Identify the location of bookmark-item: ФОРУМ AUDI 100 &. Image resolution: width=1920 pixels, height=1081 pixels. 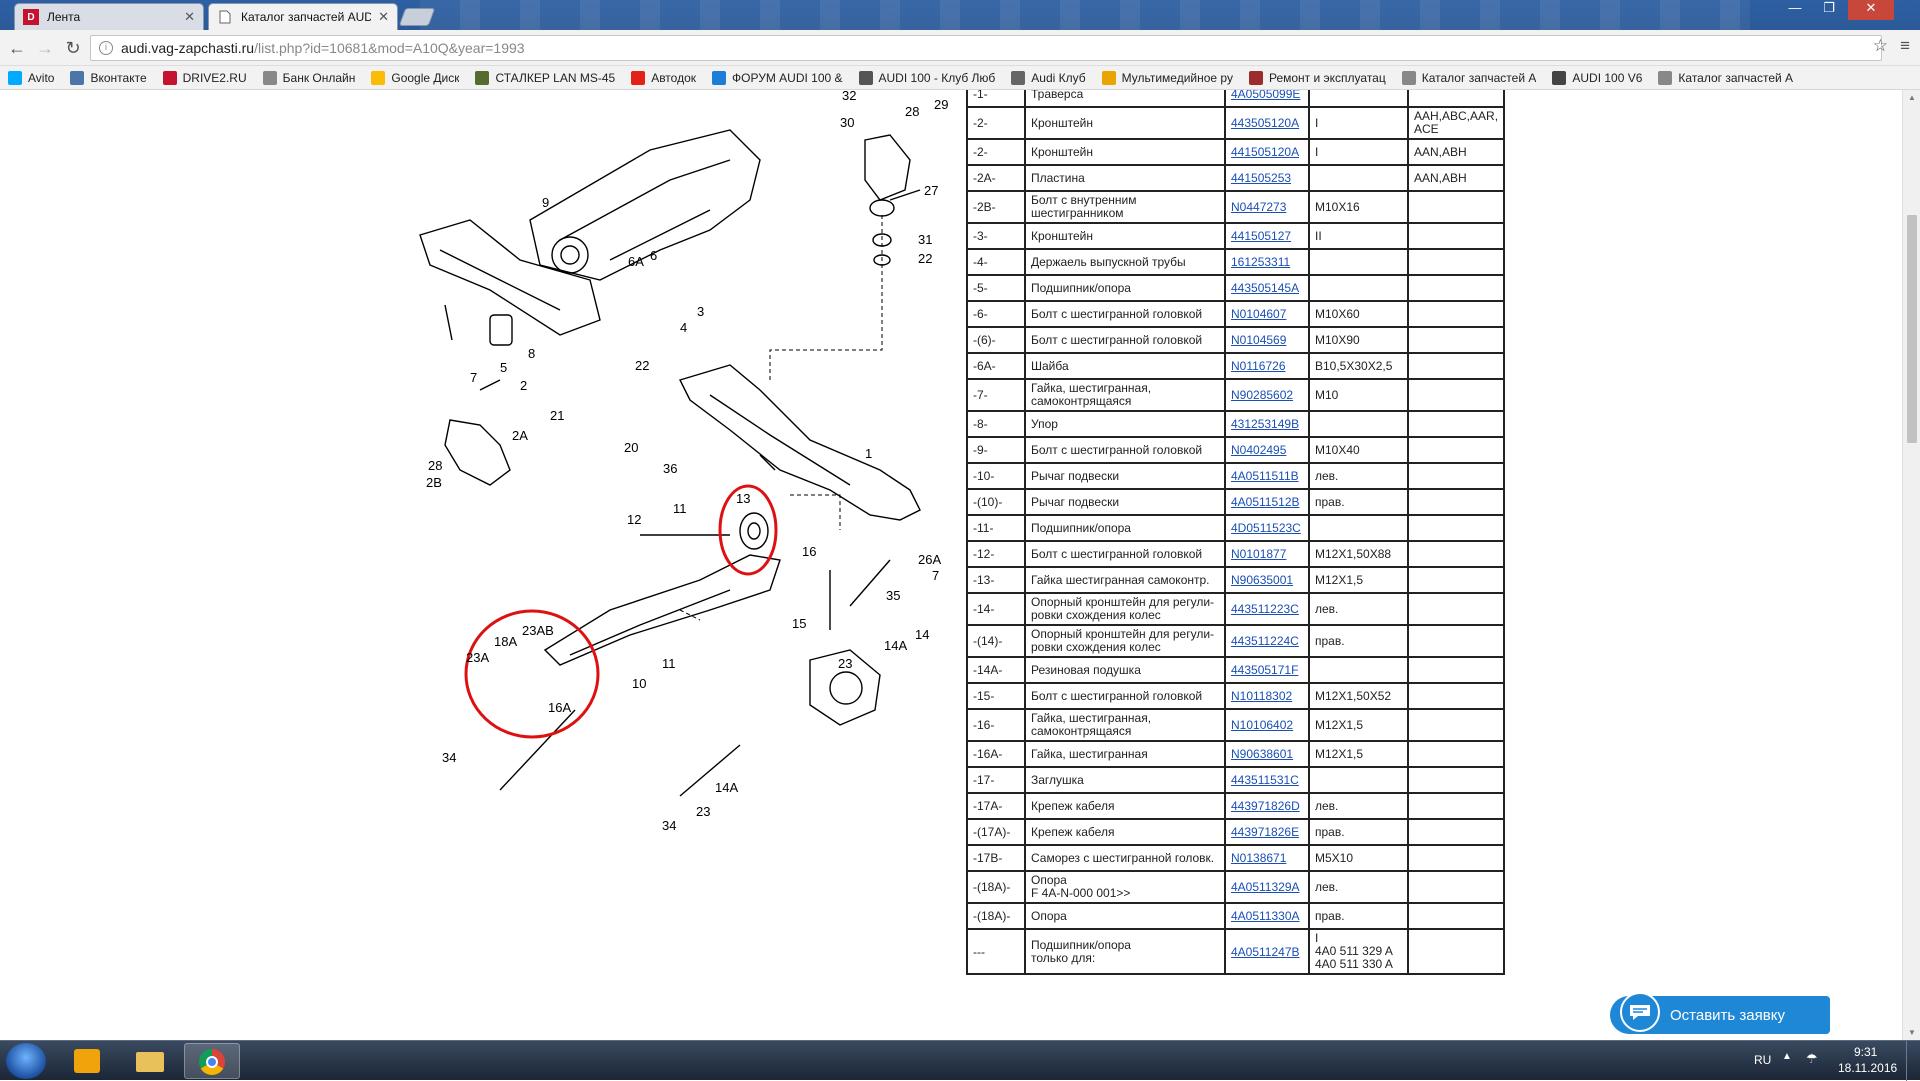
(777, 77).